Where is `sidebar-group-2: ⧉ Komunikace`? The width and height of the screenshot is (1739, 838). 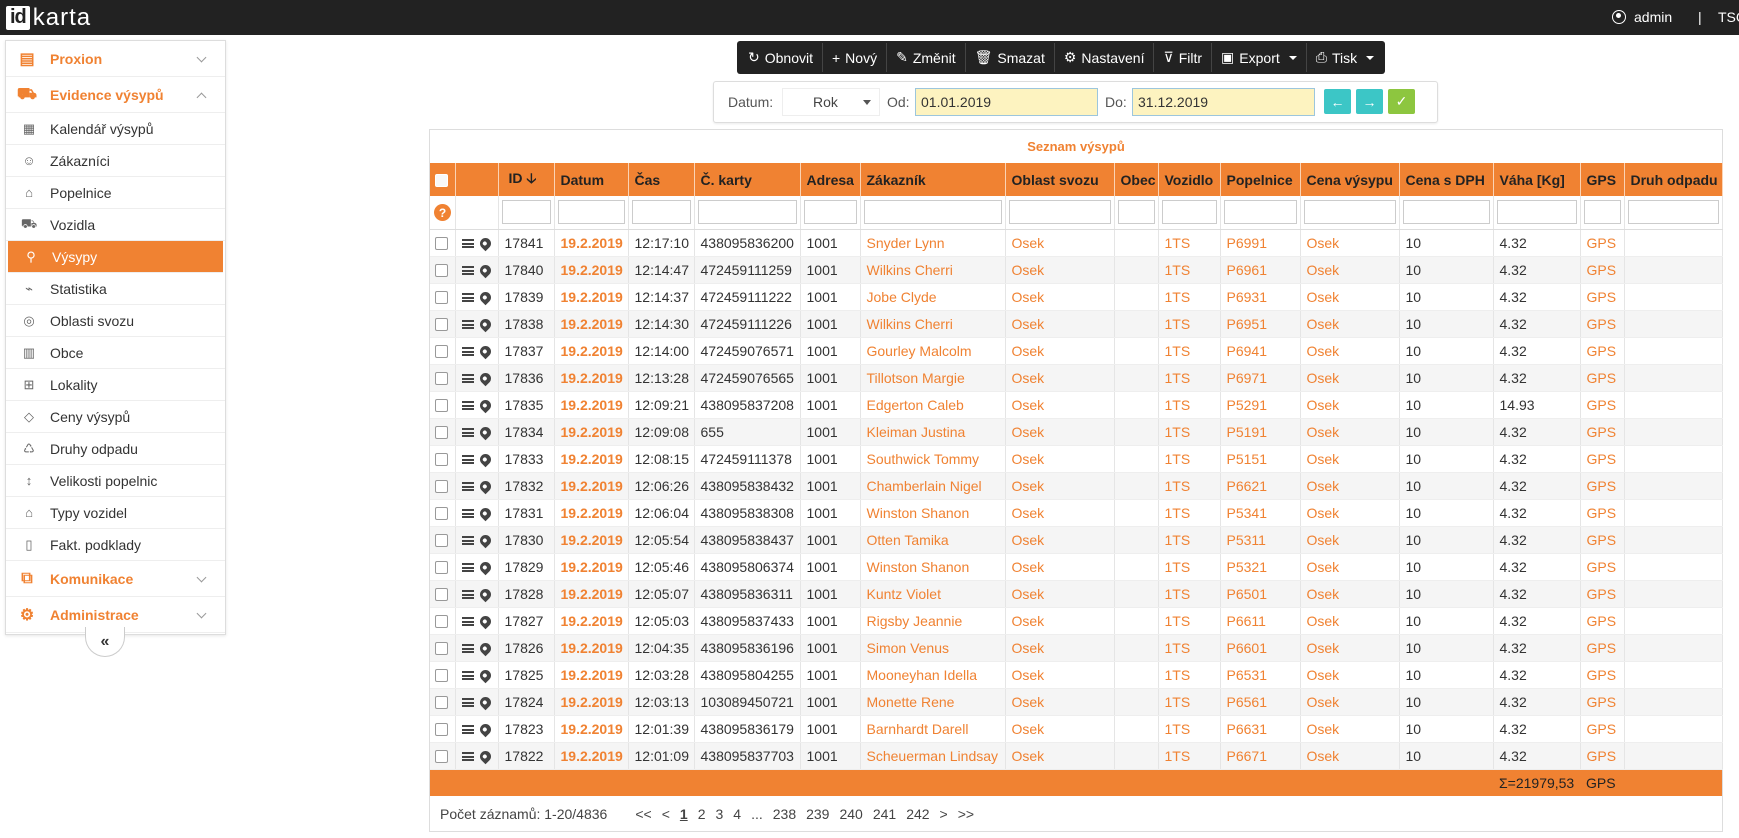 sidebar-group-2: ⧉ Komunikace is located at coordinates (115, 579).